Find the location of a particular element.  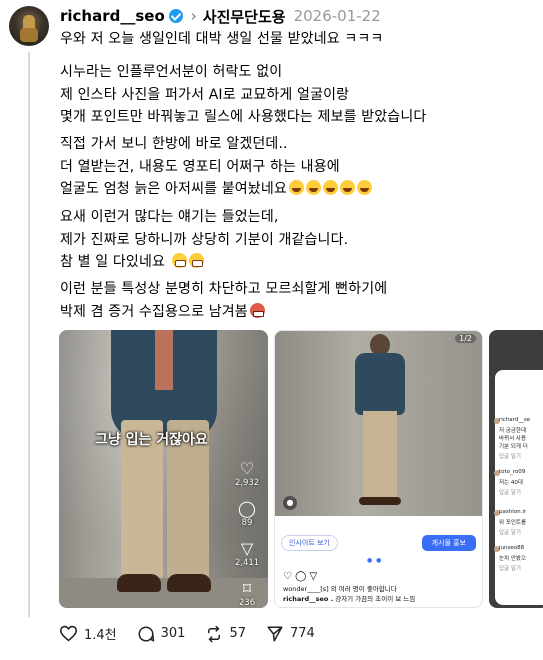

username: richard__seo is located at coordinates (112, 16).